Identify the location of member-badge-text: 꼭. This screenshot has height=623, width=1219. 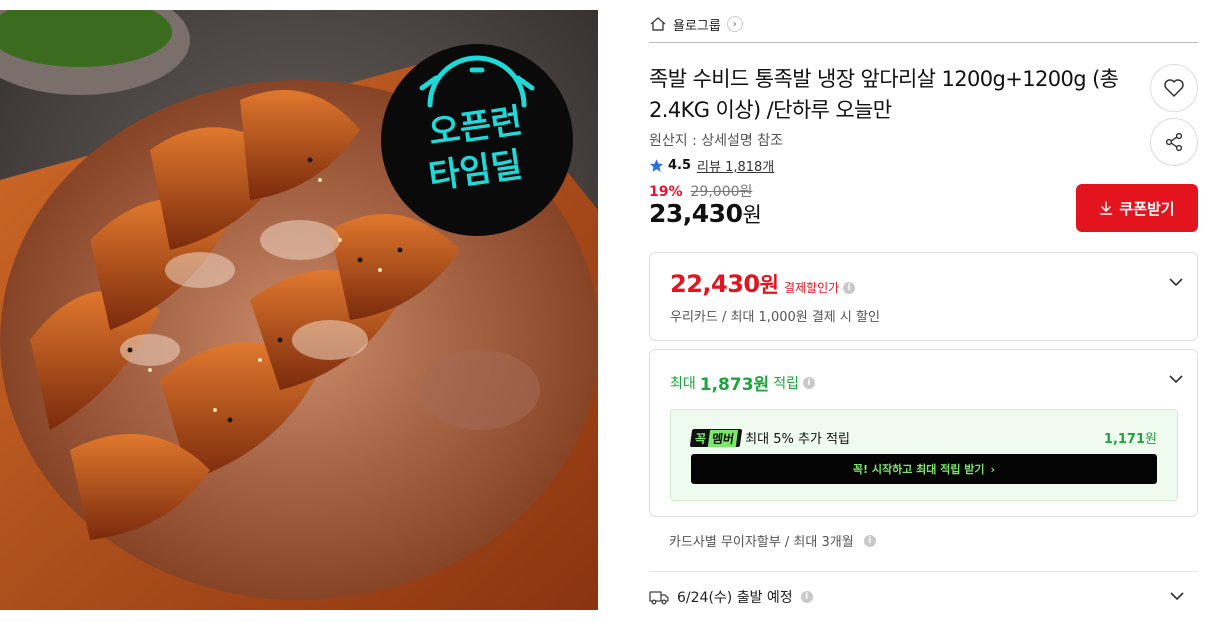
(700, 438).